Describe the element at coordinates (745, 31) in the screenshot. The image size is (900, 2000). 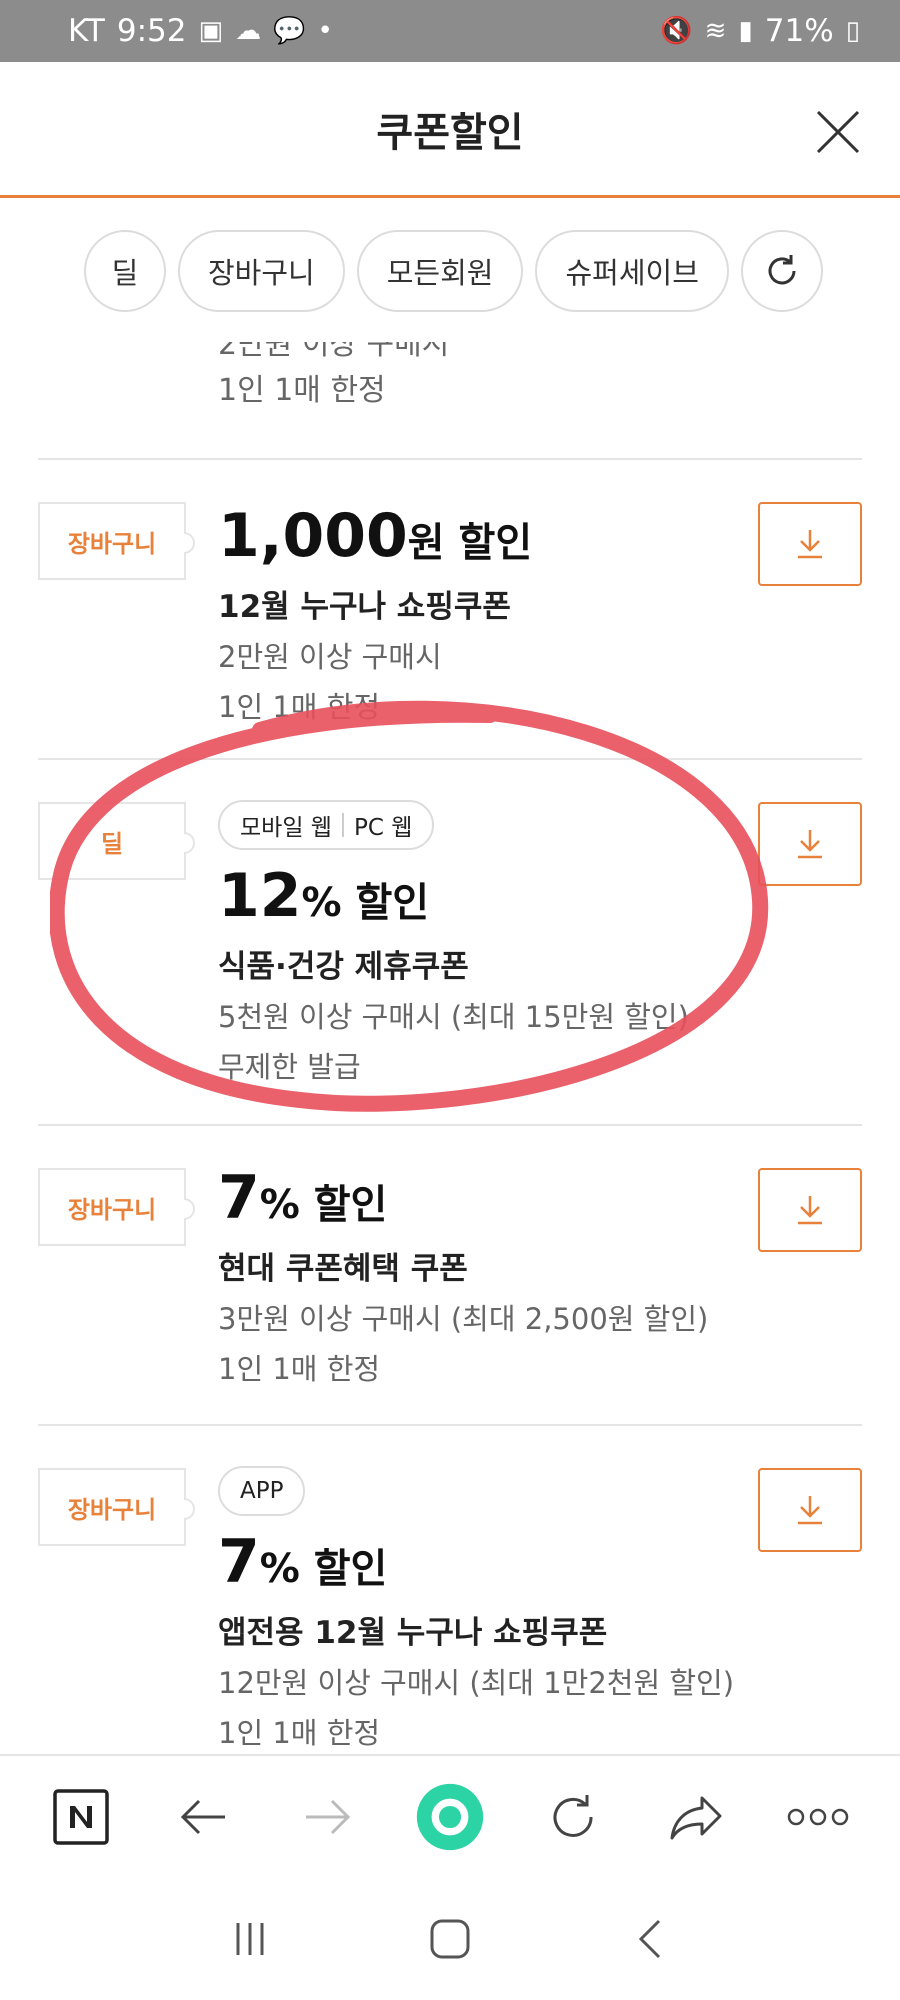
I see `signal-icon: ▮` at that location.